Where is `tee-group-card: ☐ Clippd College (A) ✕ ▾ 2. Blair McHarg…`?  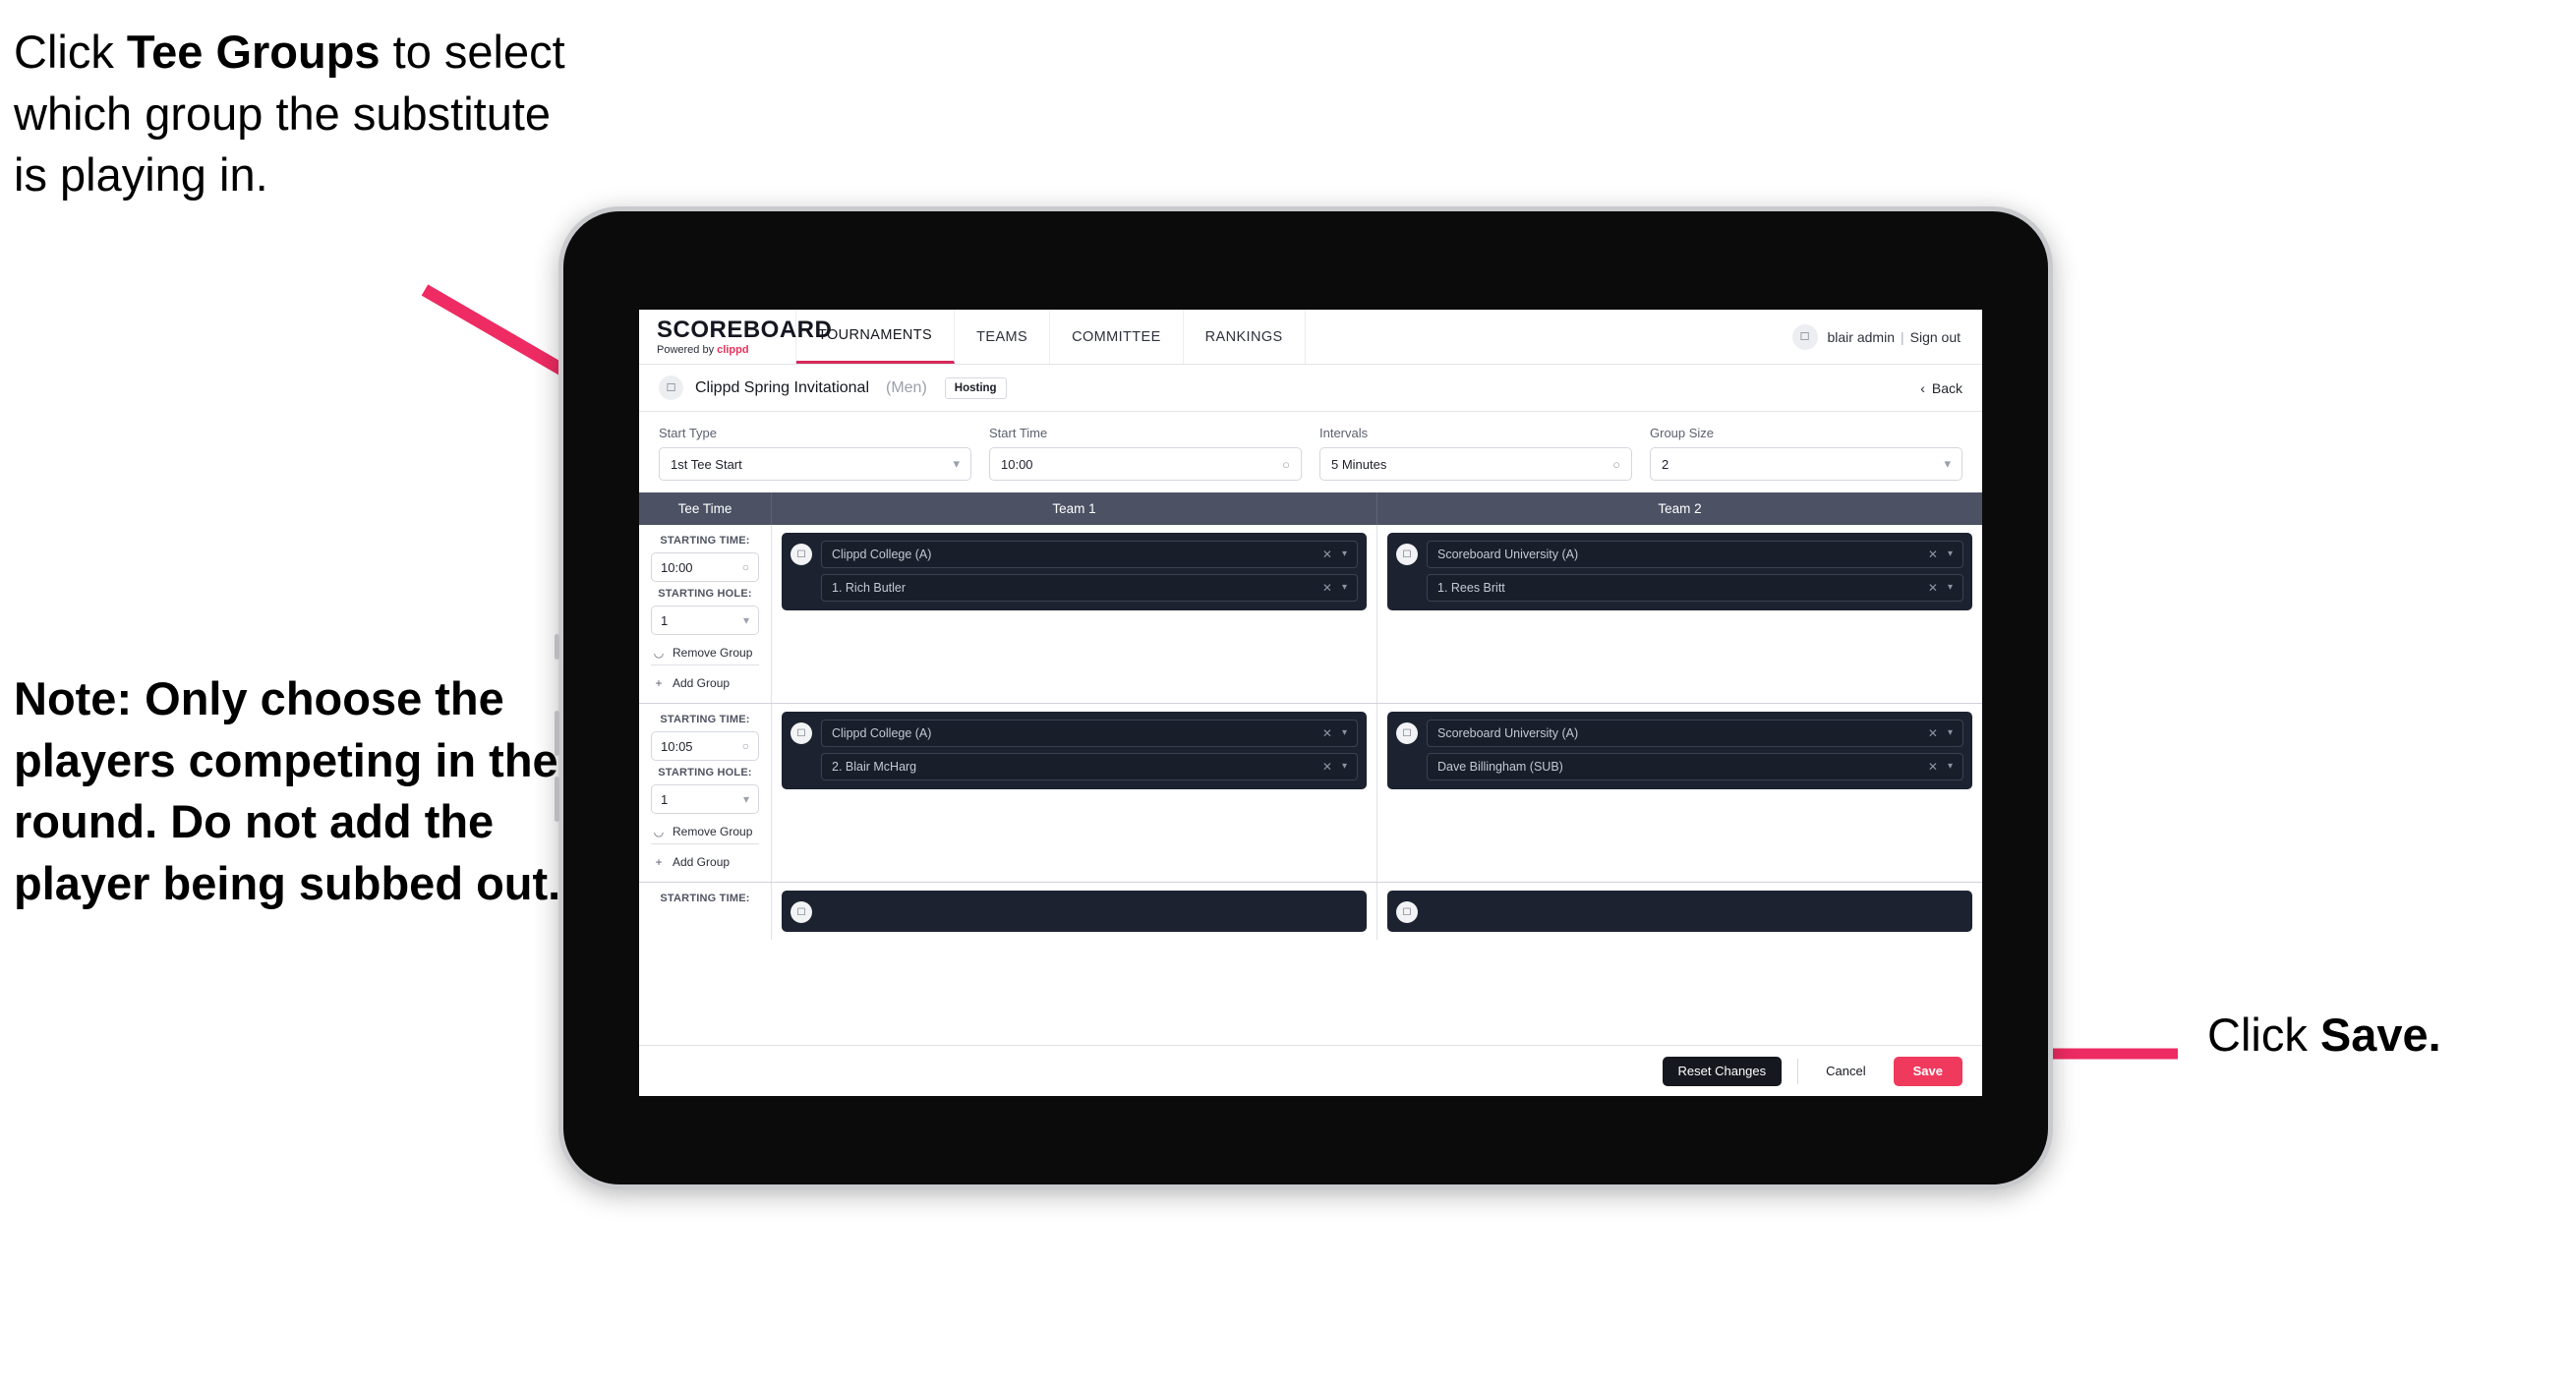
tee-group-card: ☐ Clippd College (A) ✕ ▾ 2. Blair McHarg… is located at coordinates (1074, 750).